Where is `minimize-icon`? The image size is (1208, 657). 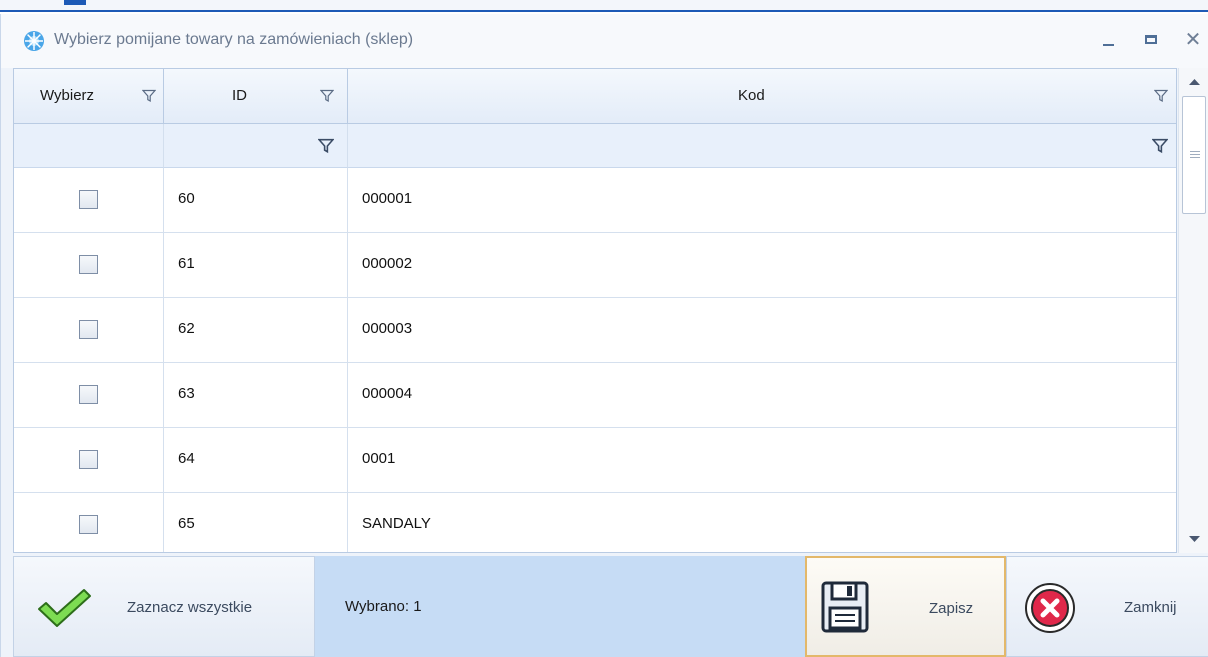
minimize-icon is located at coordinates (1108, 39).